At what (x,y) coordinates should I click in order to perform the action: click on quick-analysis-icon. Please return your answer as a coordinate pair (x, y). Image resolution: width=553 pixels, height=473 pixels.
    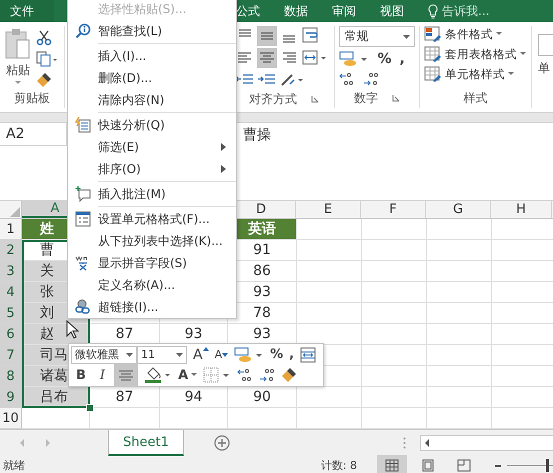
    Looking at the image, I should click on (83, 125).